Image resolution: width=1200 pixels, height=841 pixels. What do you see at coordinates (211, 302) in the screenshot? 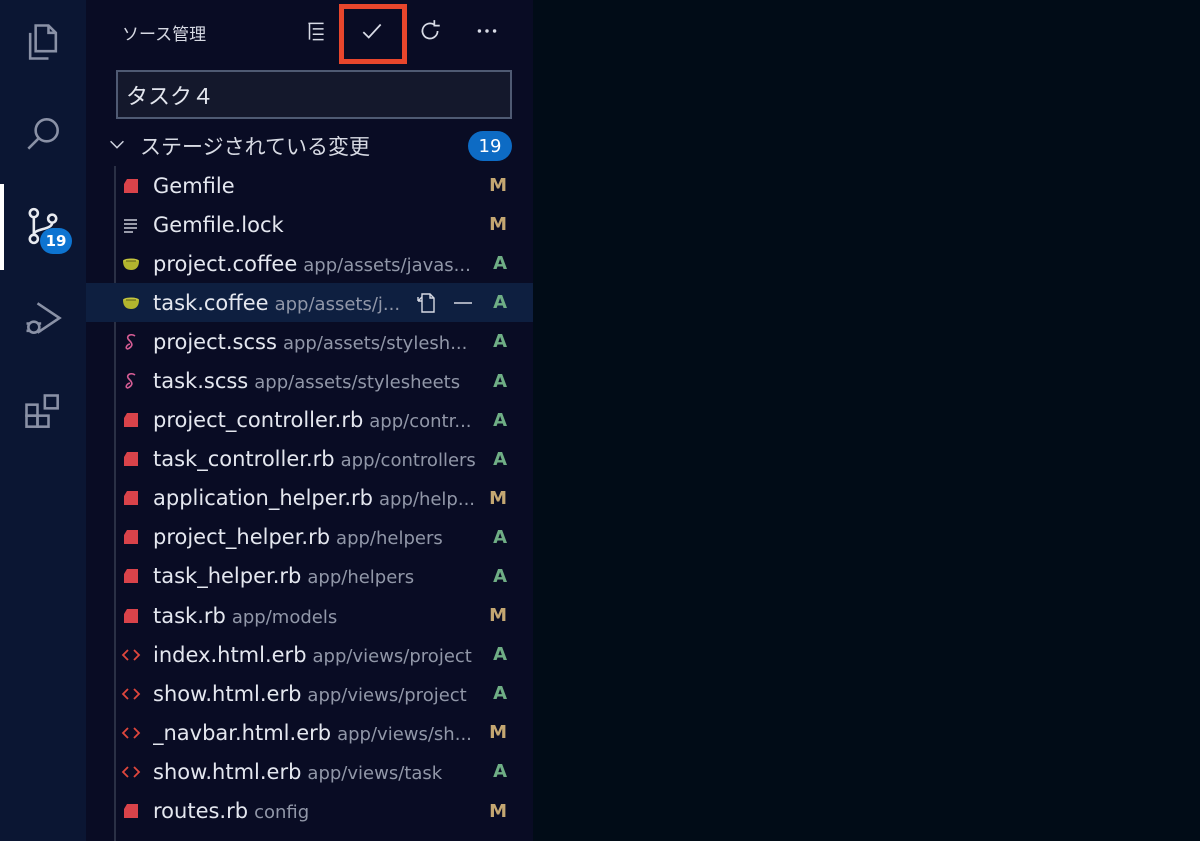
I see `file-name: task.coffee` at bounding box center [211, 302].